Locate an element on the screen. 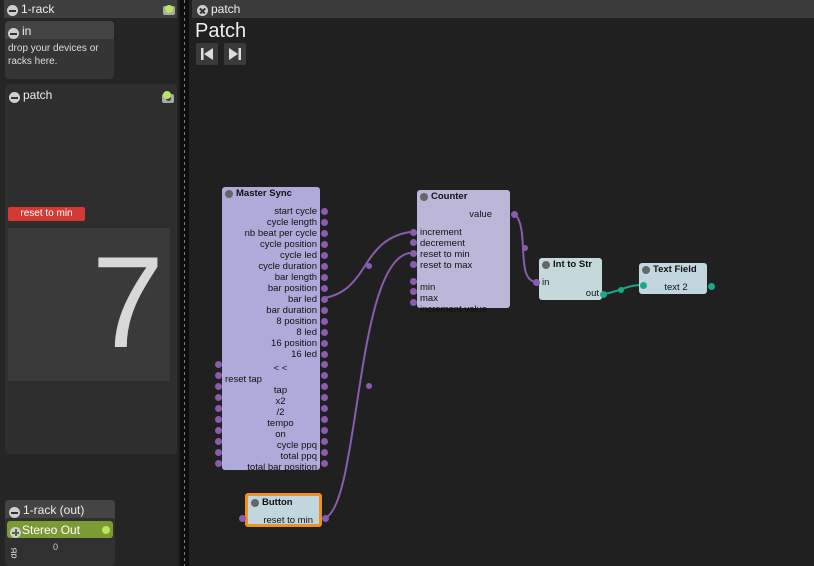 This screenshot has width=814, height=566. master-sync-output: 16 position is located at coordinates (294, 343).